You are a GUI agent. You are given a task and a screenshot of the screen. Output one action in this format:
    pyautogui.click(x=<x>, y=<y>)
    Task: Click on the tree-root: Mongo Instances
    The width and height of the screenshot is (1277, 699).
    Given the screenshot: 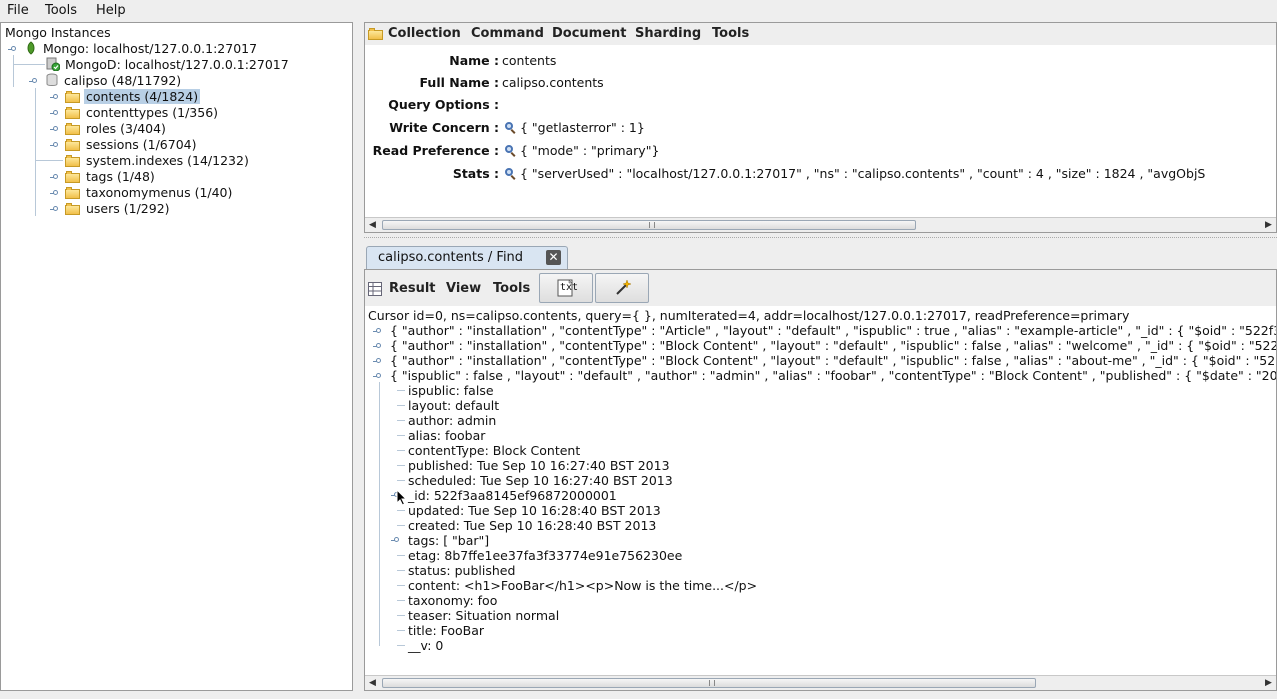 What is the action you would take?
    pyautogui.click(x=58, y=33)
    